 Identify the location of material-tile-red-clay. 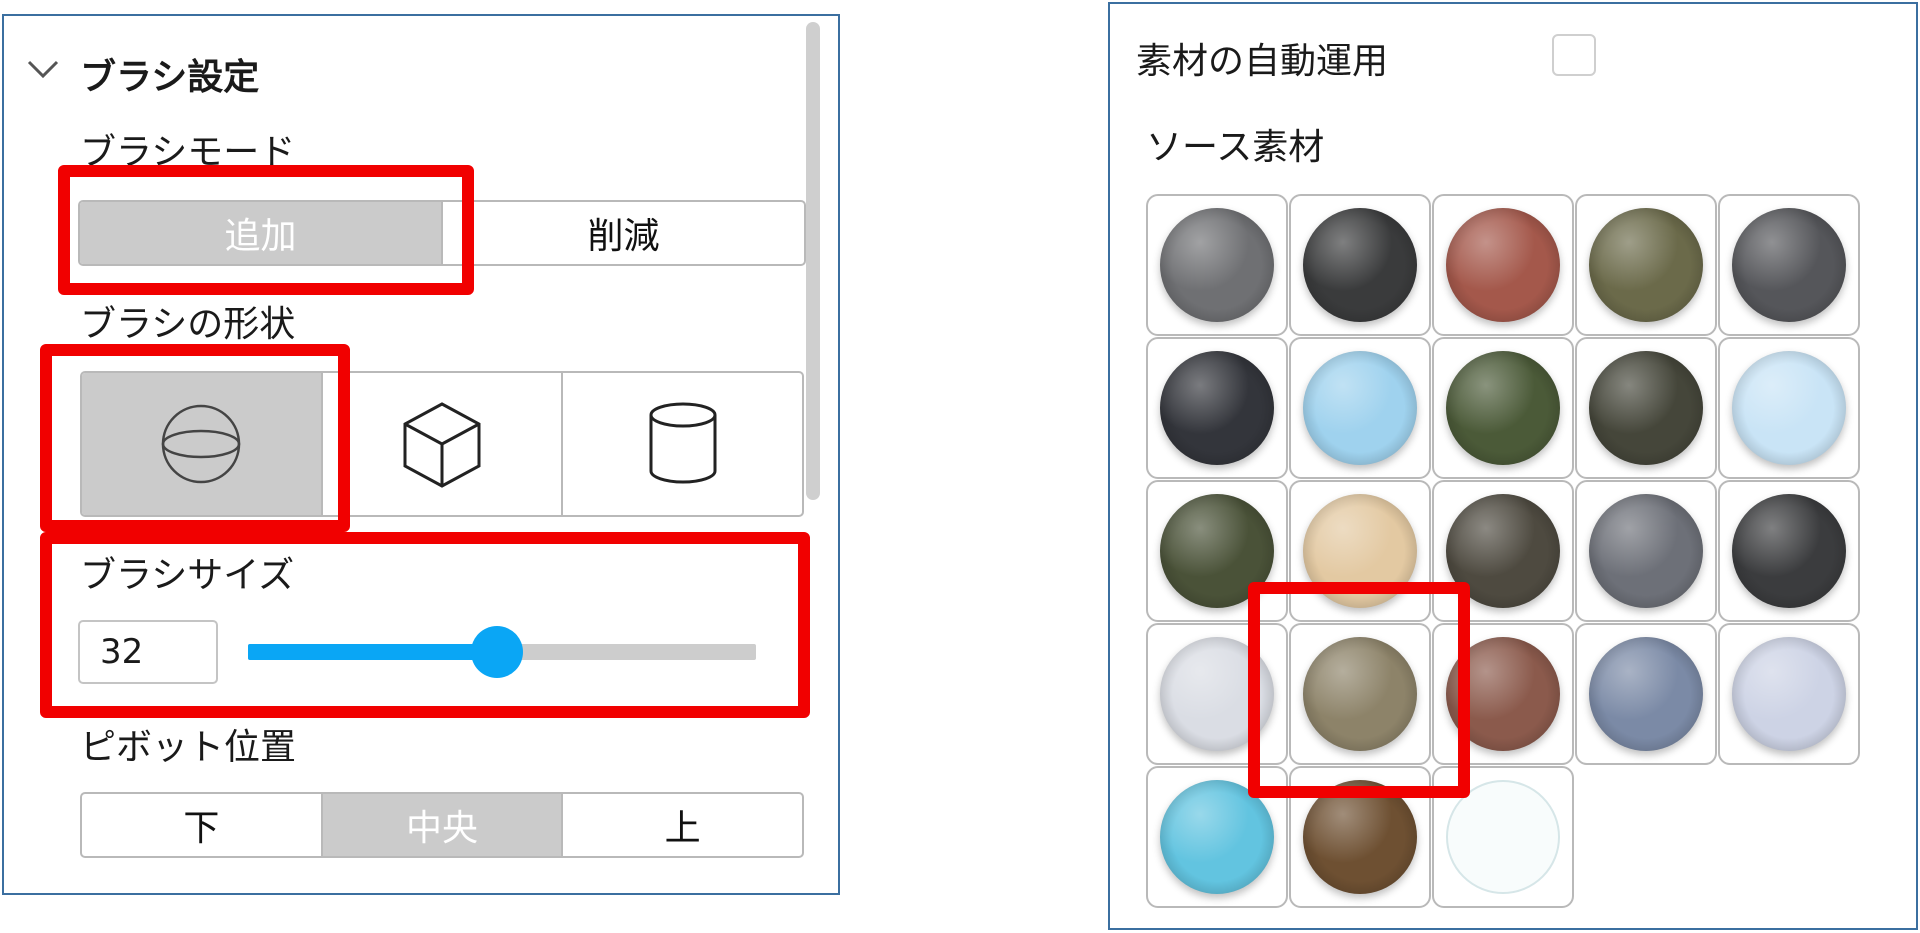
(1503, 694).